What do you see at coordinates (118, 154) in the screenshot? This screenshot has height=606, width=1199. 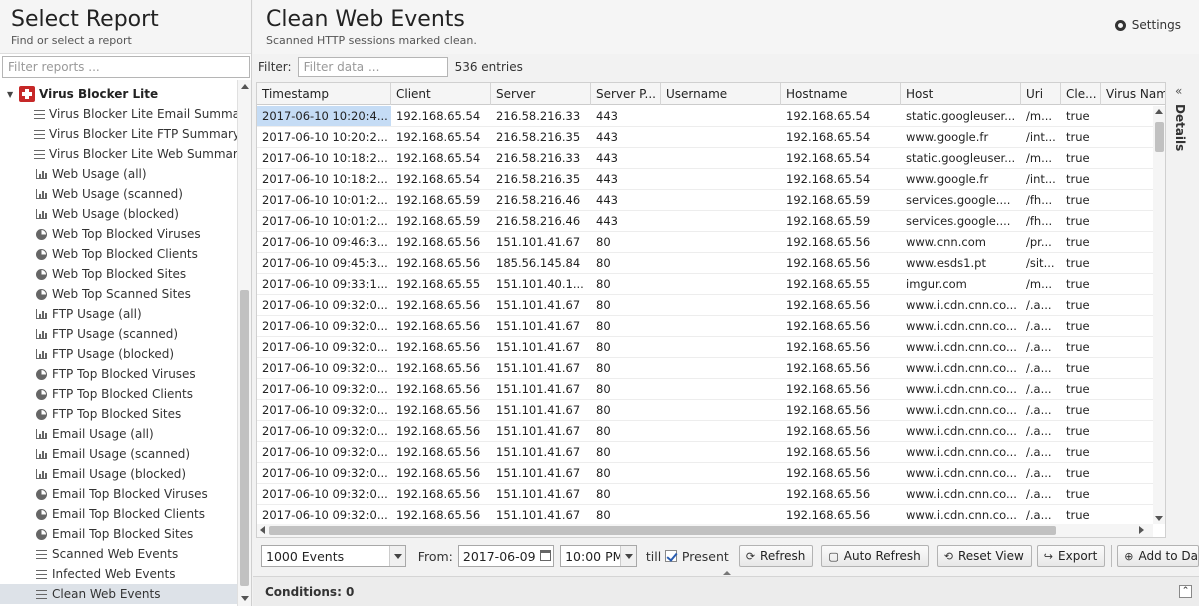 I see `tree-item-report: Virus Blocker Lite Web Summary` at bounding box center [118, 154].